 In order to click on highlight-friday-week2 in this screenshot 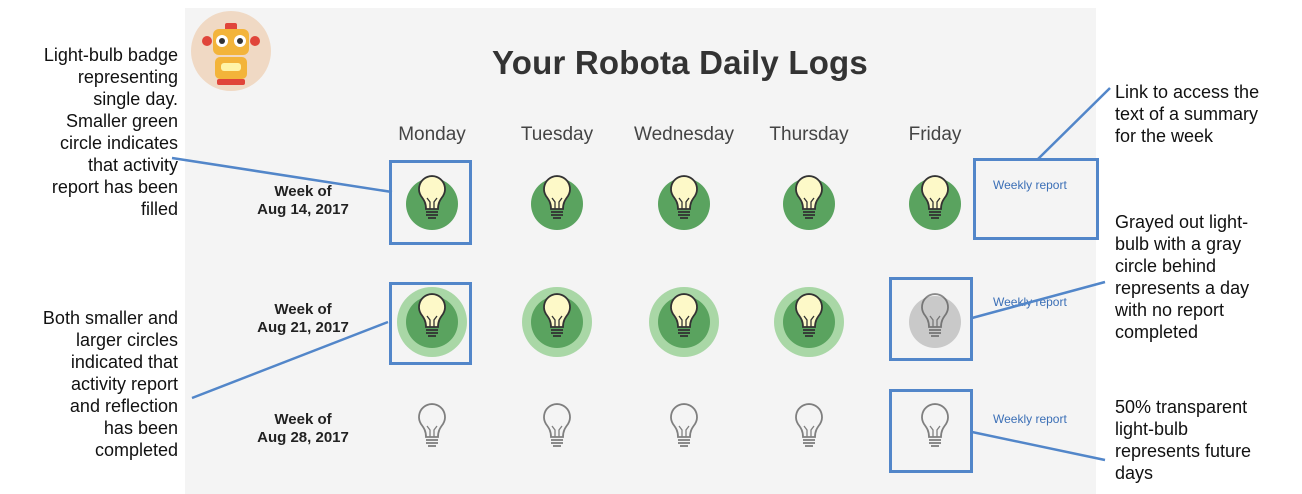, I will do `click(931, 319)`.